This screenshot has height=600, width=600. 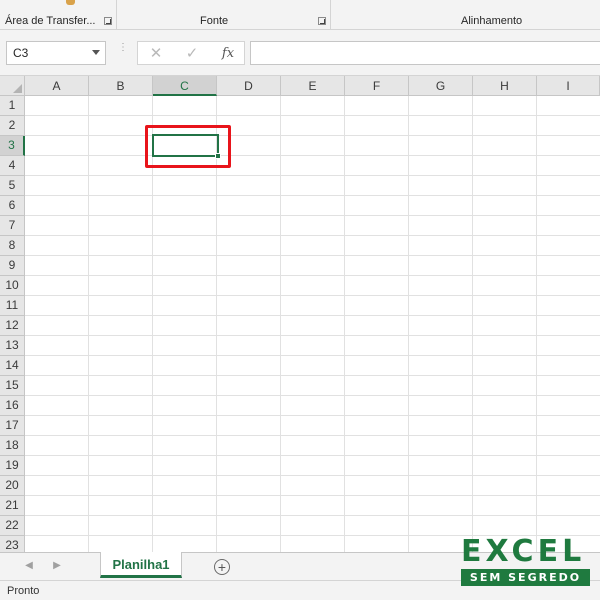 What do you see at coordinates (12, 246) in the screenshot?
I see `row-header-8: 8` at bounding box center [12, 246].